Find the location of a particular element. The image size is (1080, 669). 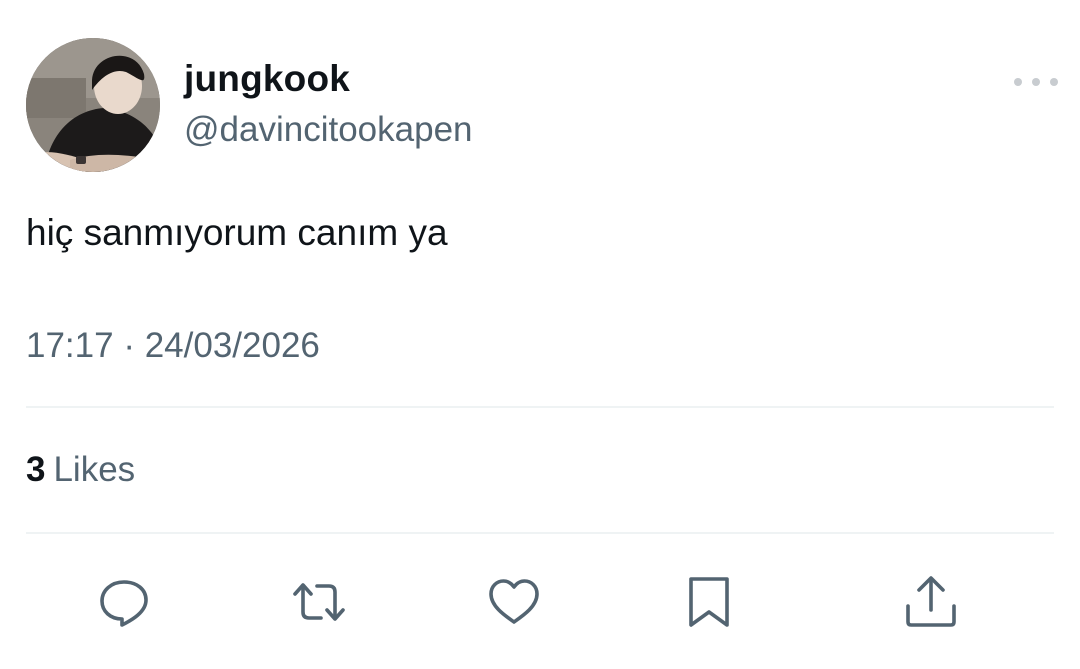

tweet-time: 17:17 is located at coordinates (70, 345).